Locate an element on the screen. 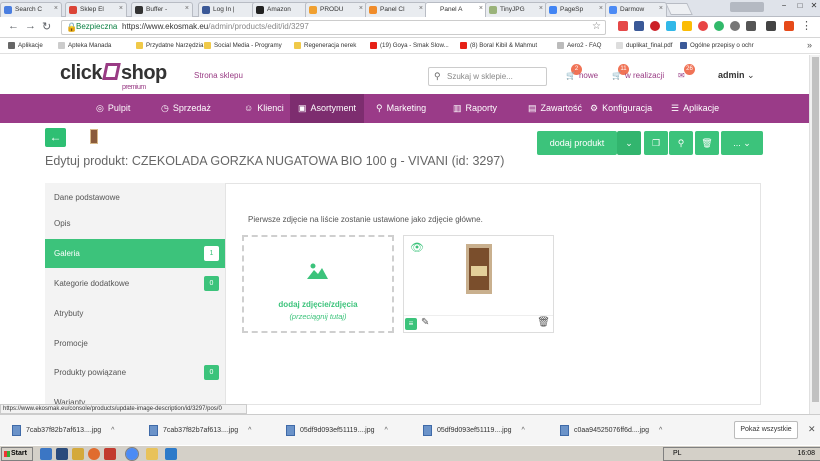 Image resolution: width=820 pixels, height=461 pixels. sidebar-item: Opis is located at coordinates (135, 223).